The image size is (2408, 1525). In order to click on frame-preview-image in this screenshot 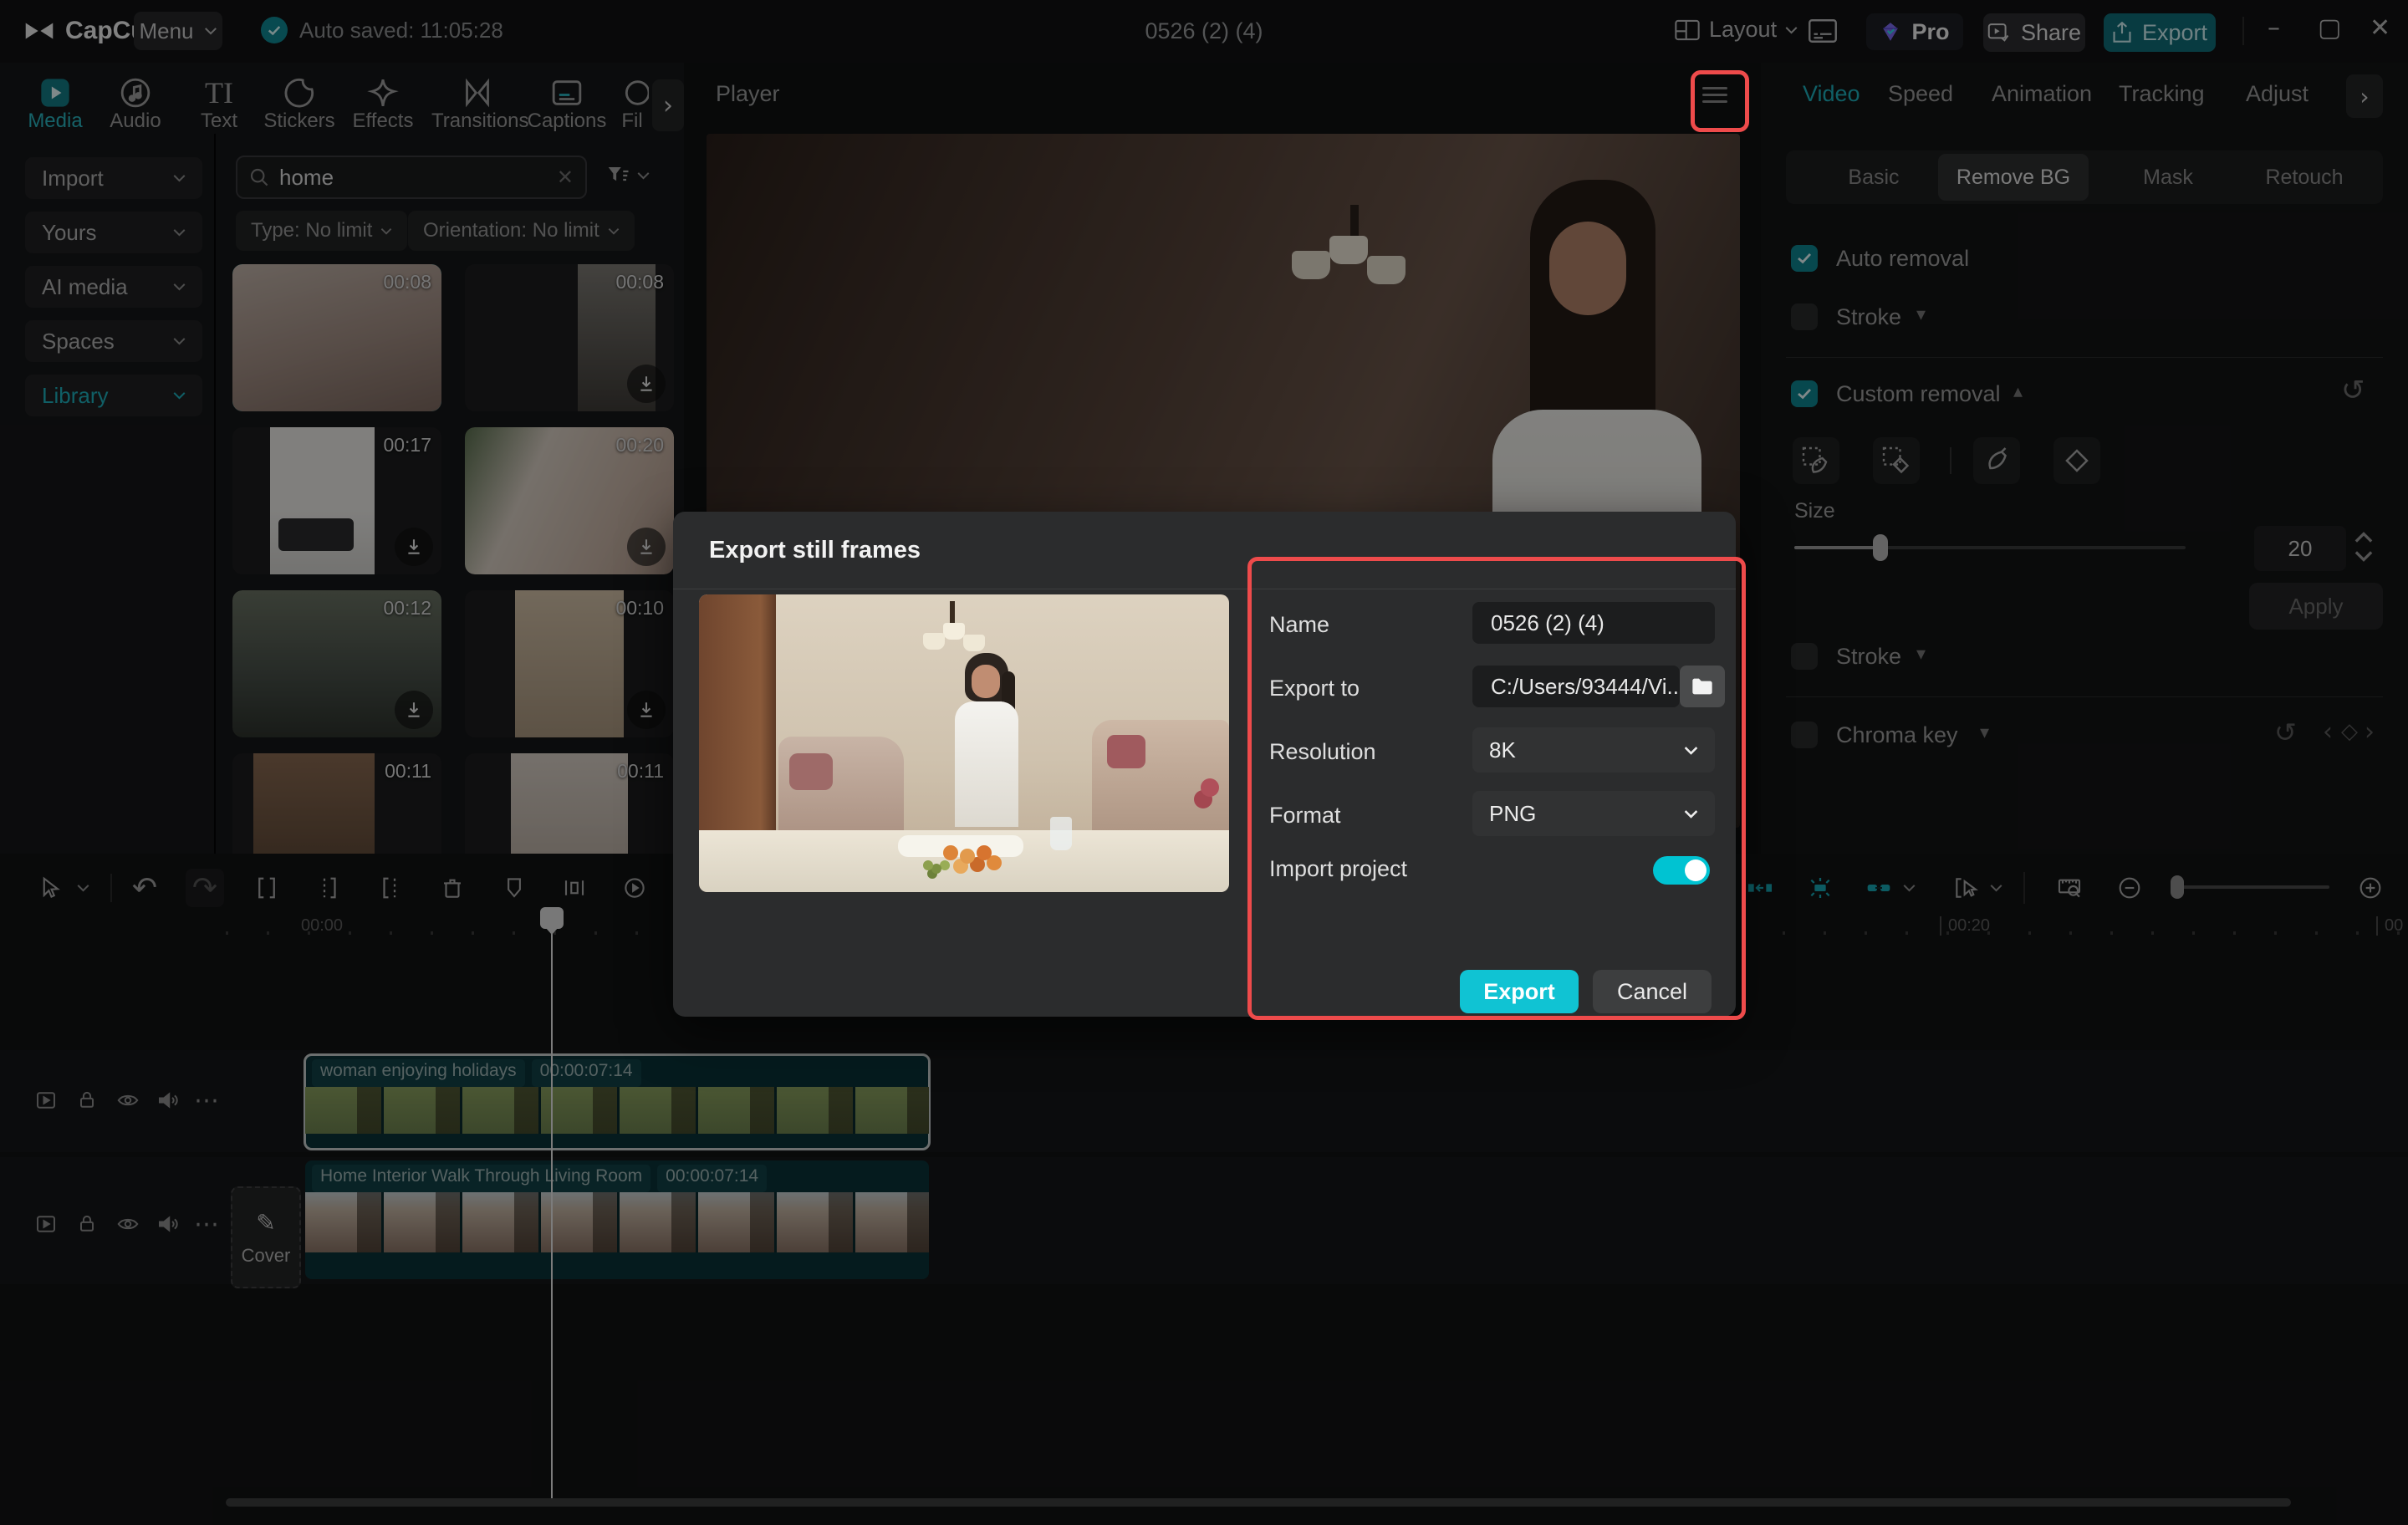, I will do `click(964, 743)`.